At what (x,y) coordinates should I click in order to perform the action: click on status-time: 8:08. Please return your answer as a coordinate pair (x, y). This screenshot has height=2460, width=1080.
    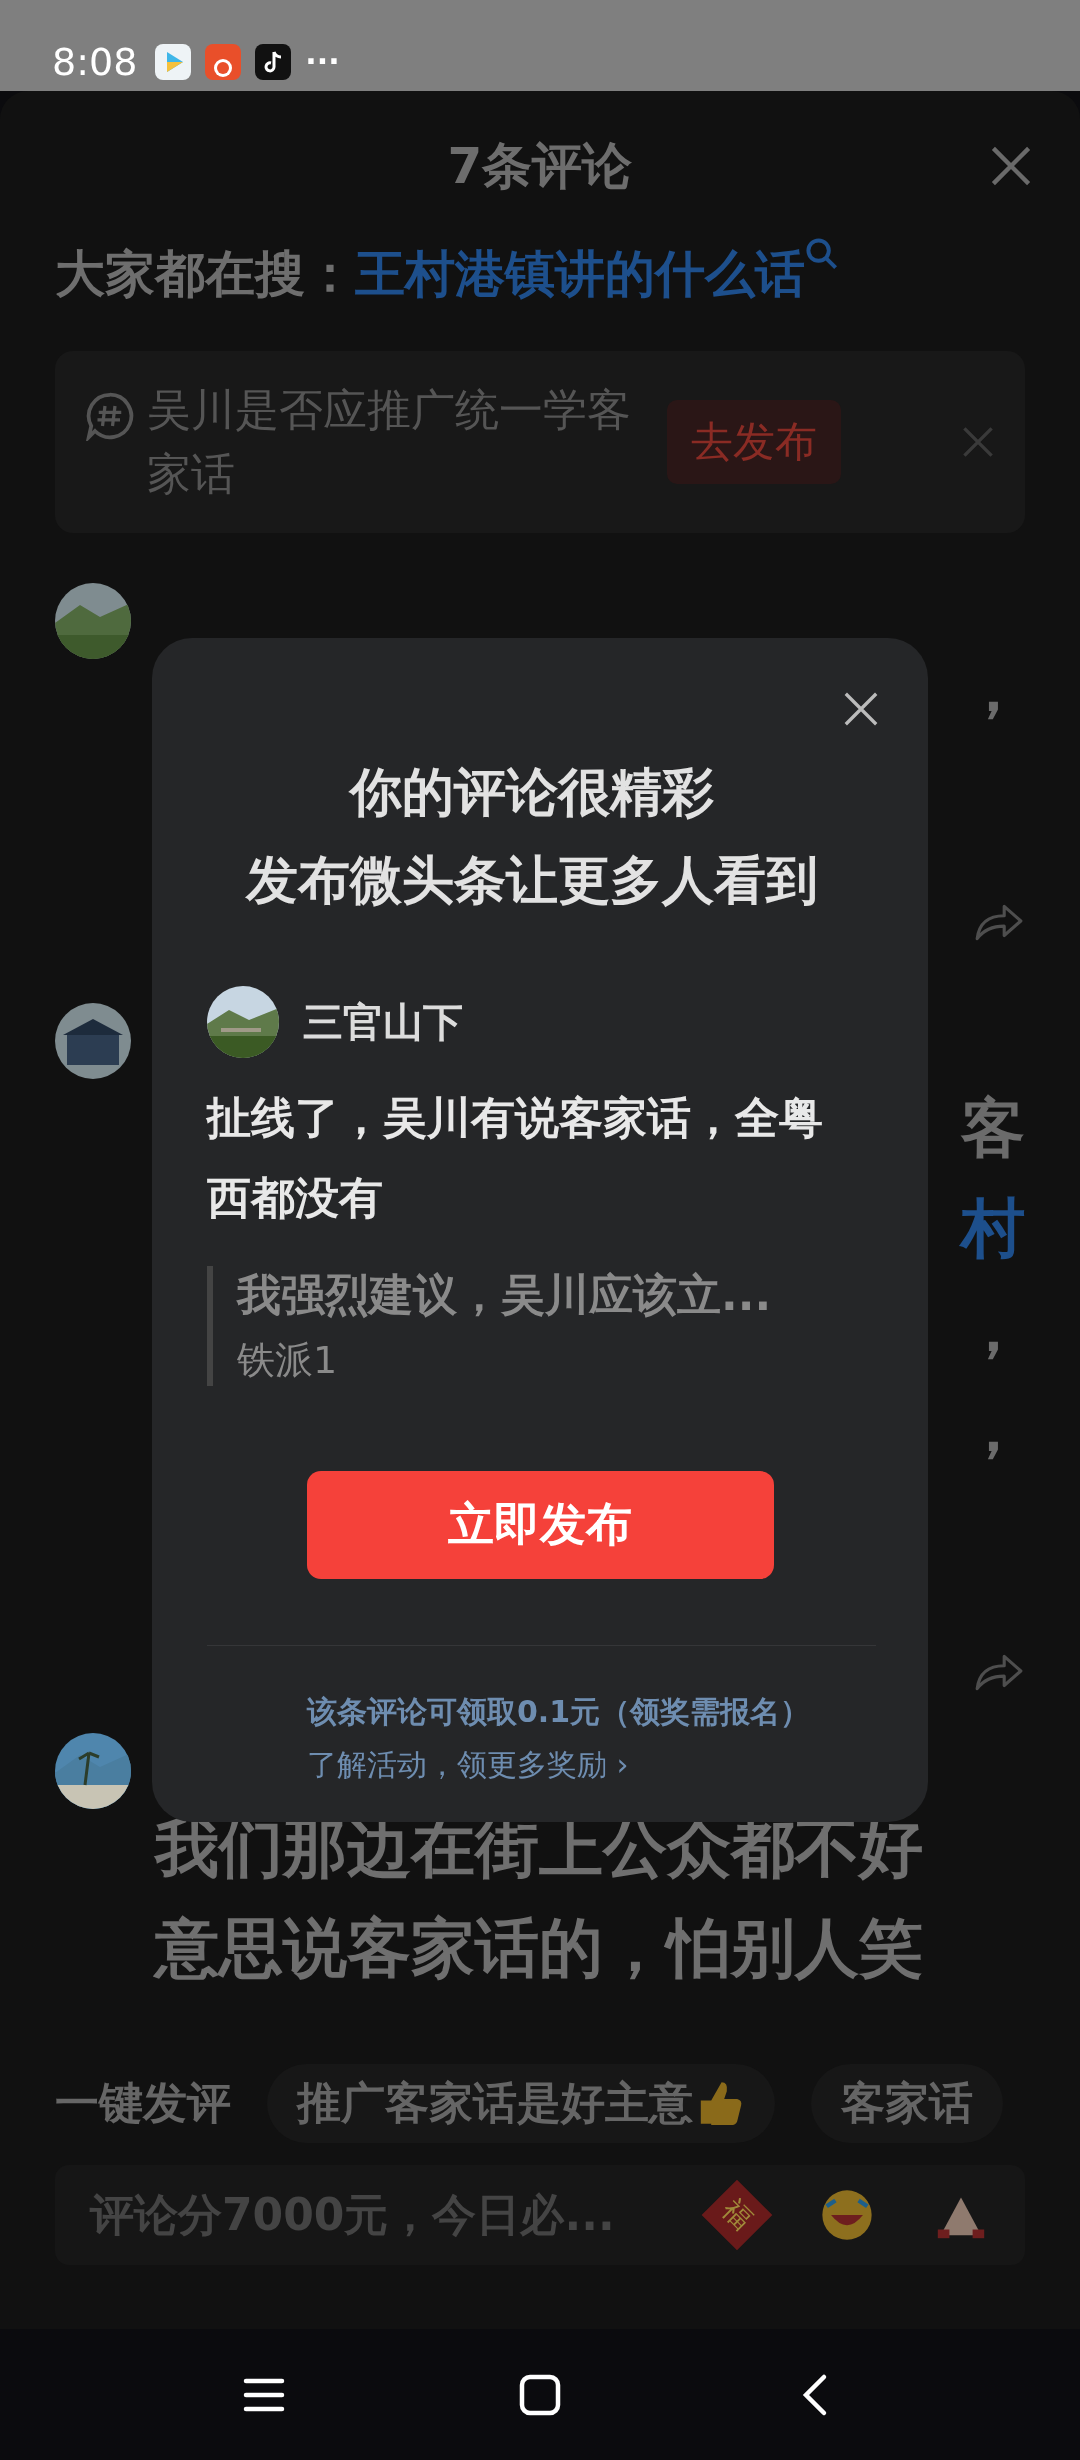
    Looking at the image, I should click on (95, 61).